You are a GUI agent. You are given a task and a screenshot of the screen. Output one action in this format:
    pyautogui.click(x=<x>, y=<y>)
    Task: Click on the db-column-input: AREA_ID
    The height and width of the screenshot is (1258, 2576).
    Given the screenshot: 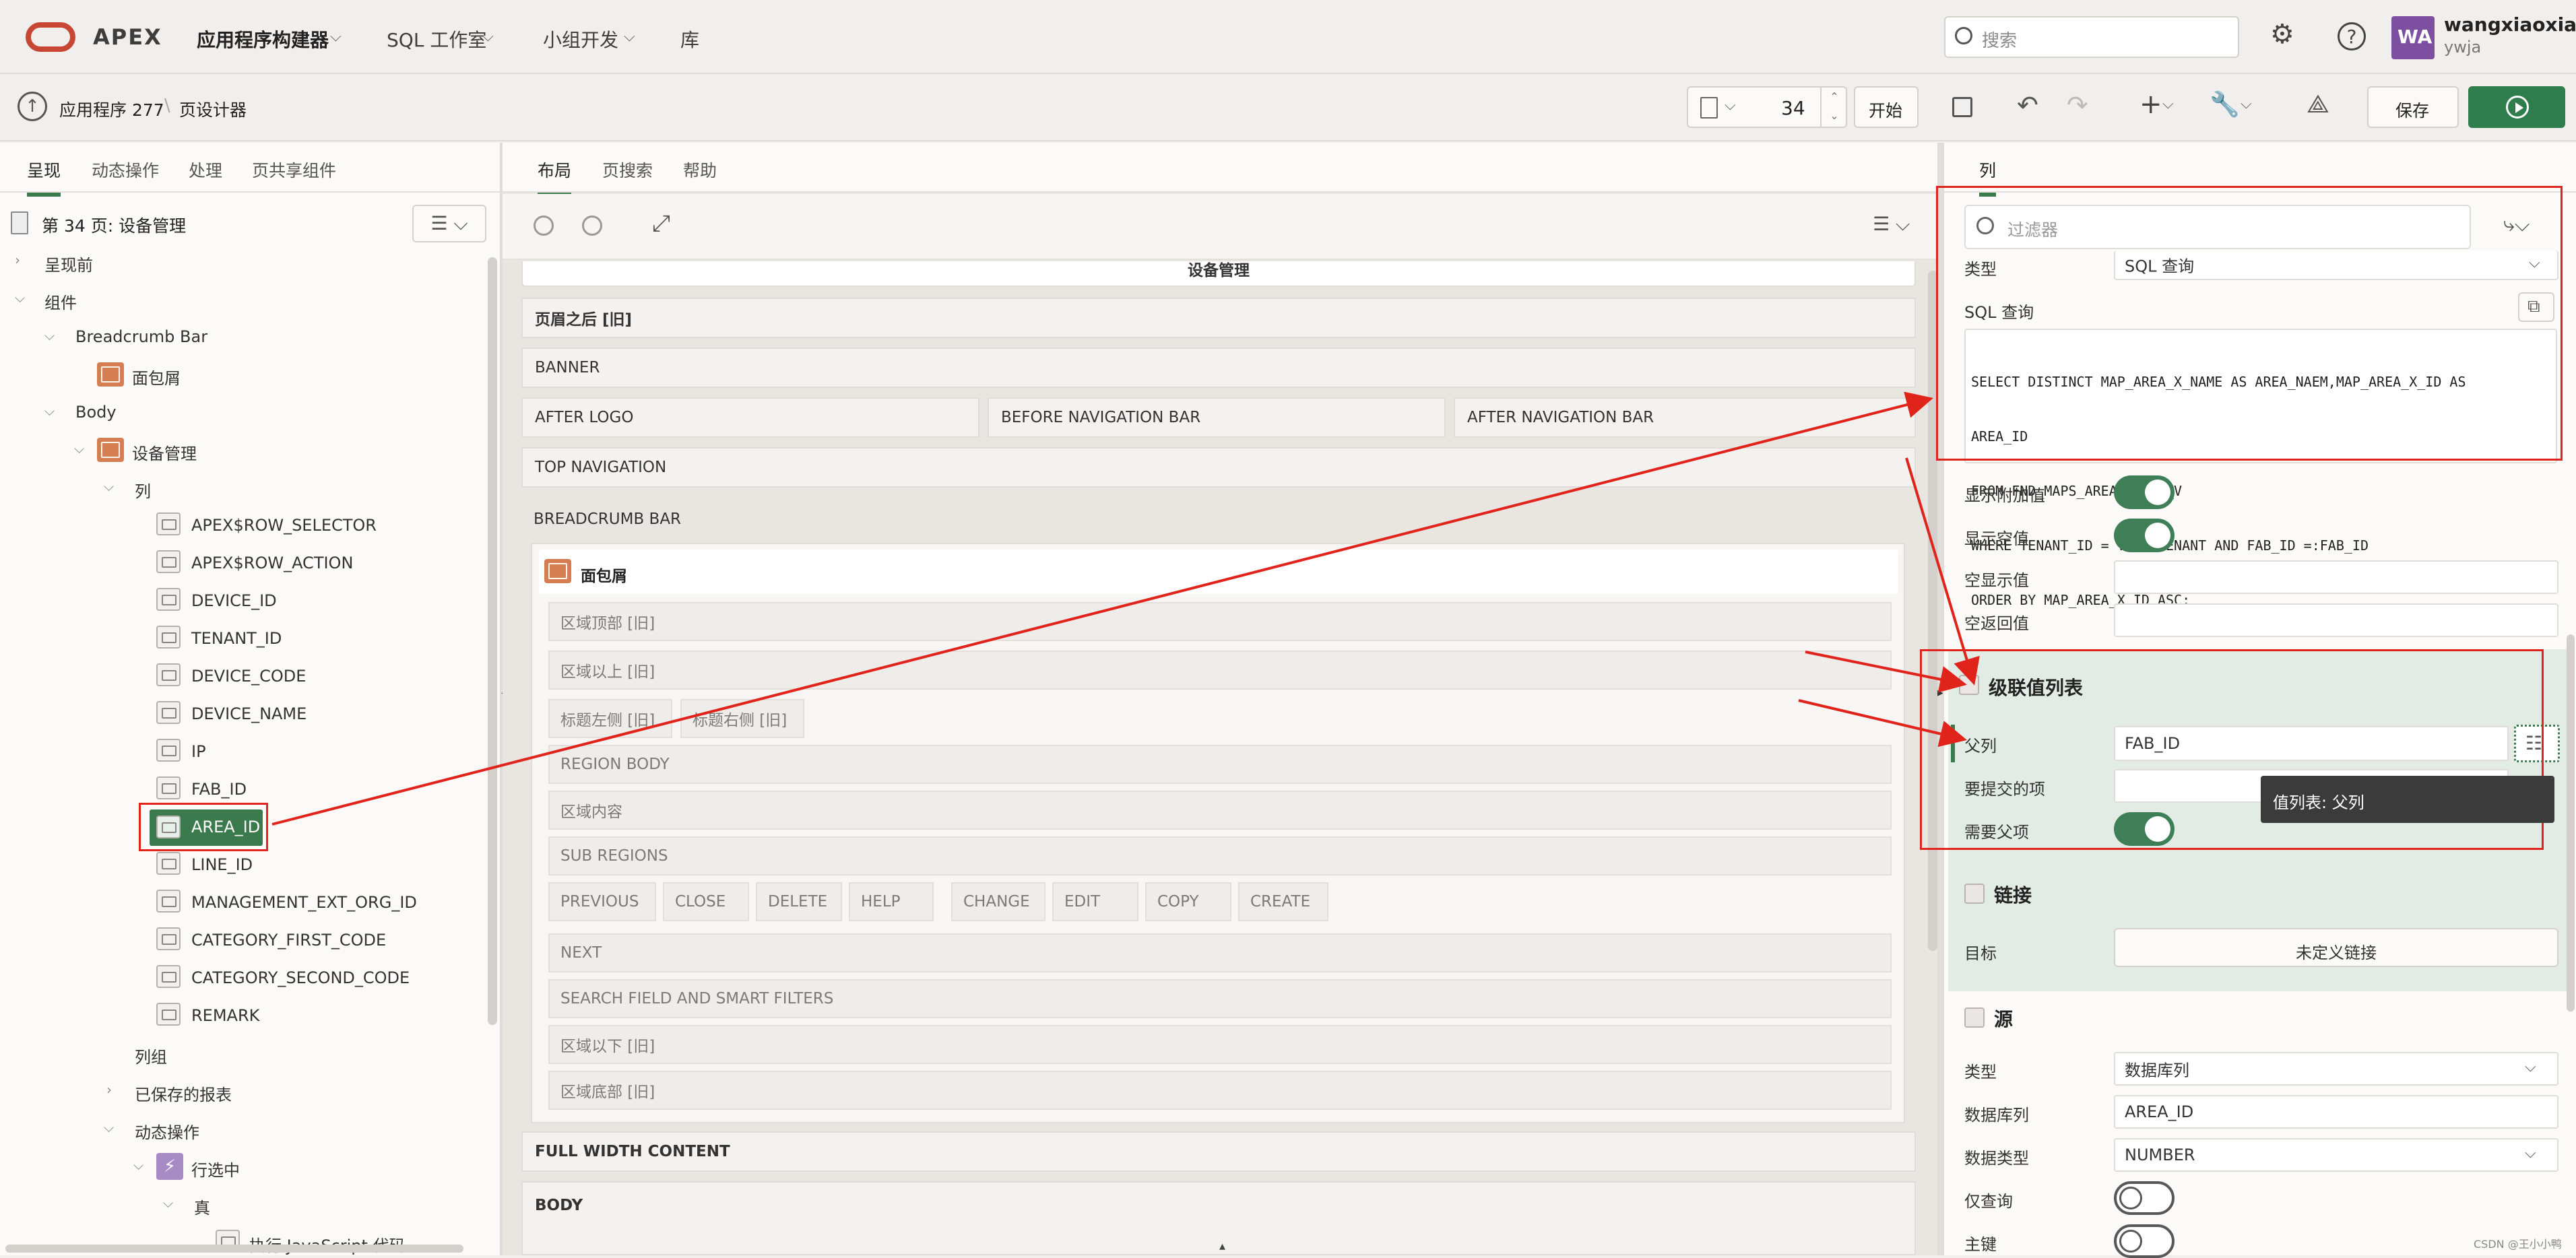 What is the action you would take?
    pyautogui.click(x=2336, y=1112)
    